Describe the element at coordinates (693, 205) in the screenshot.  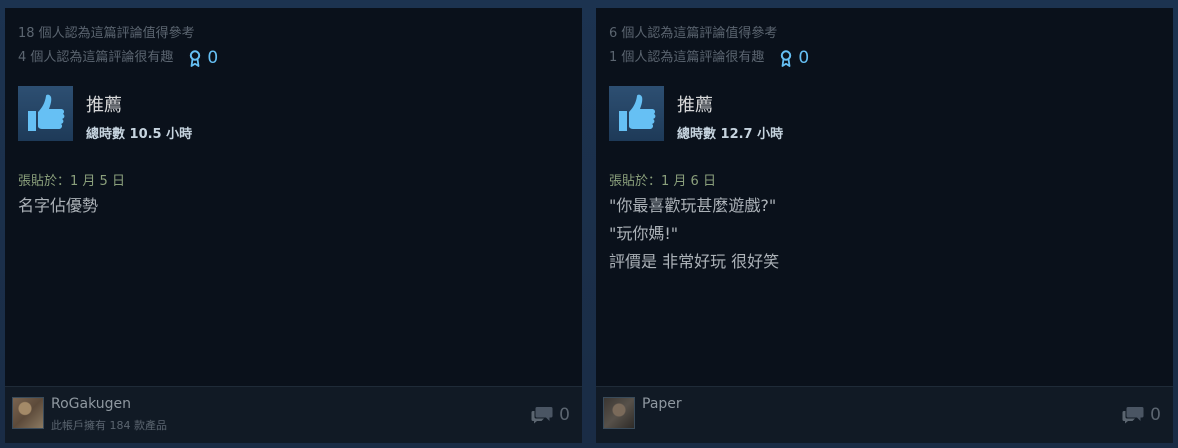
I see `review-text-line: "你最喜歡玩甚麼遊戲?"` at that location.